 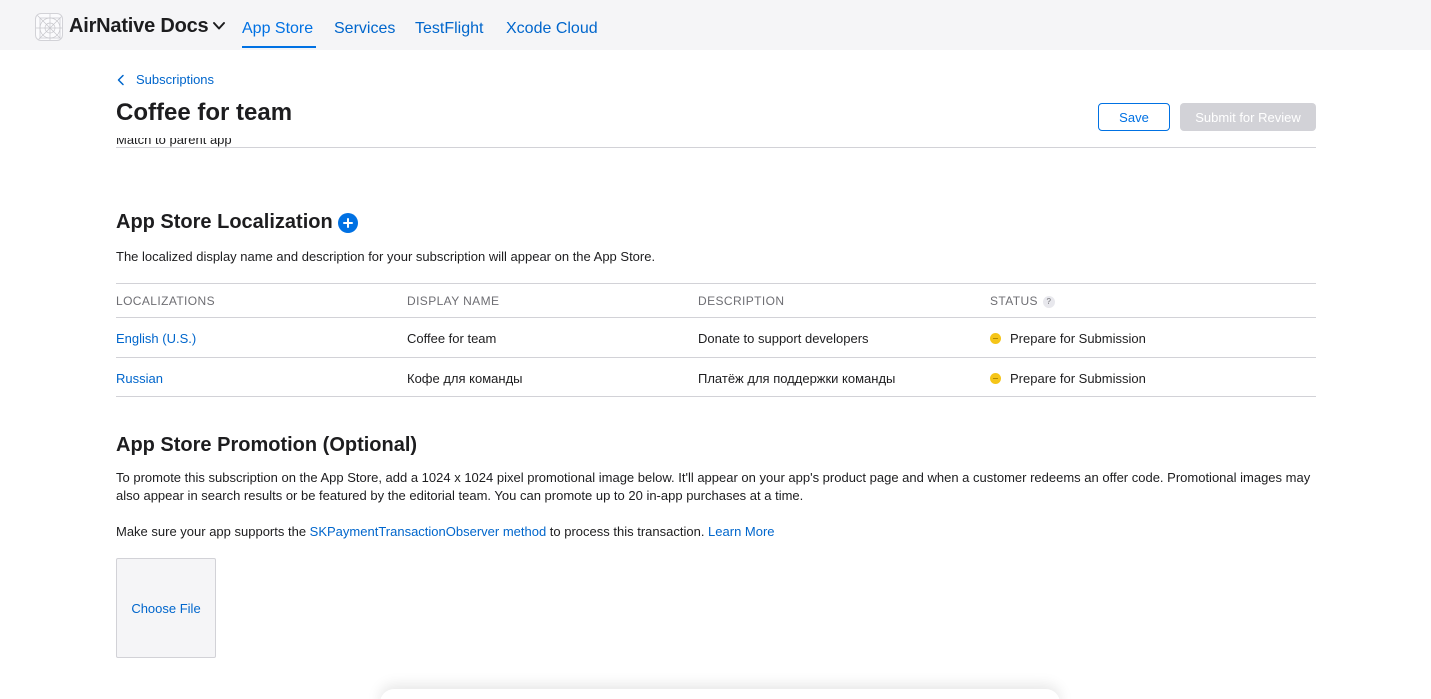 What do you see at coordinates (465, 378) in the screenshot?
I see `display-name-cell: Кофе для команды` at bounding box center [465, 378].